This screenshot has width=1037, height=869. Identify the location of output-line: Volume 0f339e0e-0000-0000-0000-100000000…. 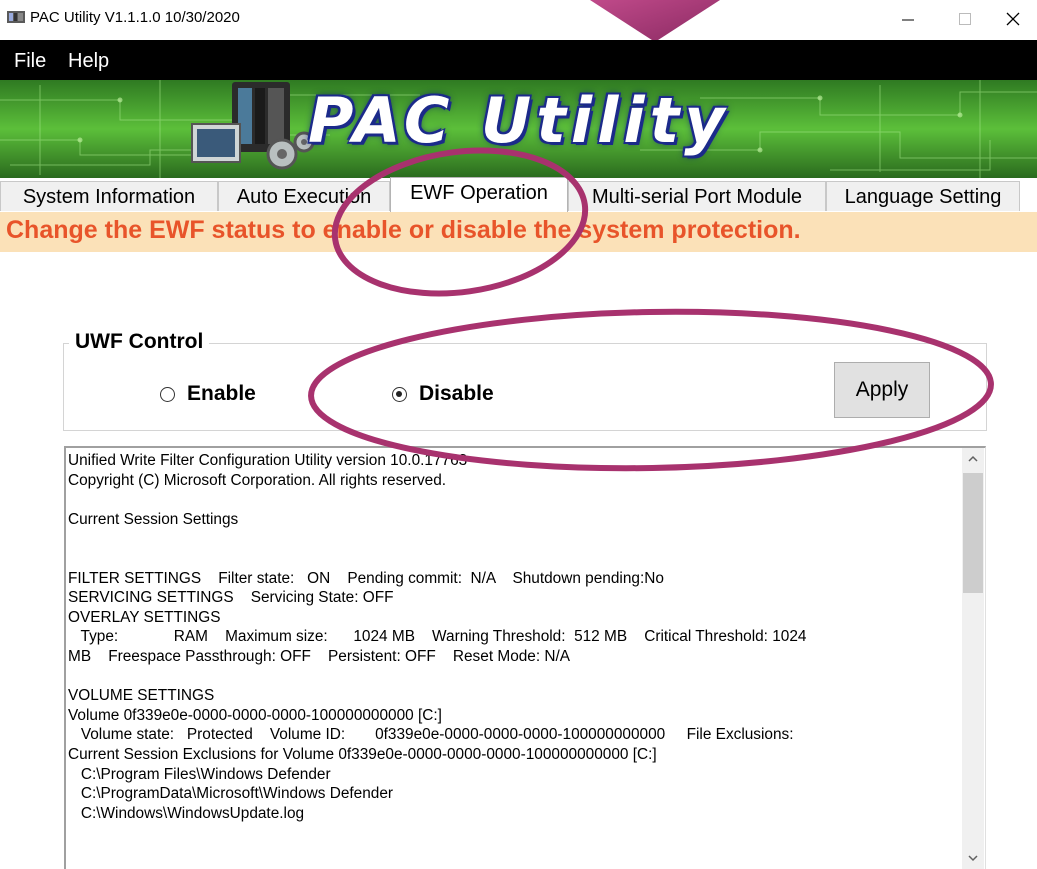
(255, 715).